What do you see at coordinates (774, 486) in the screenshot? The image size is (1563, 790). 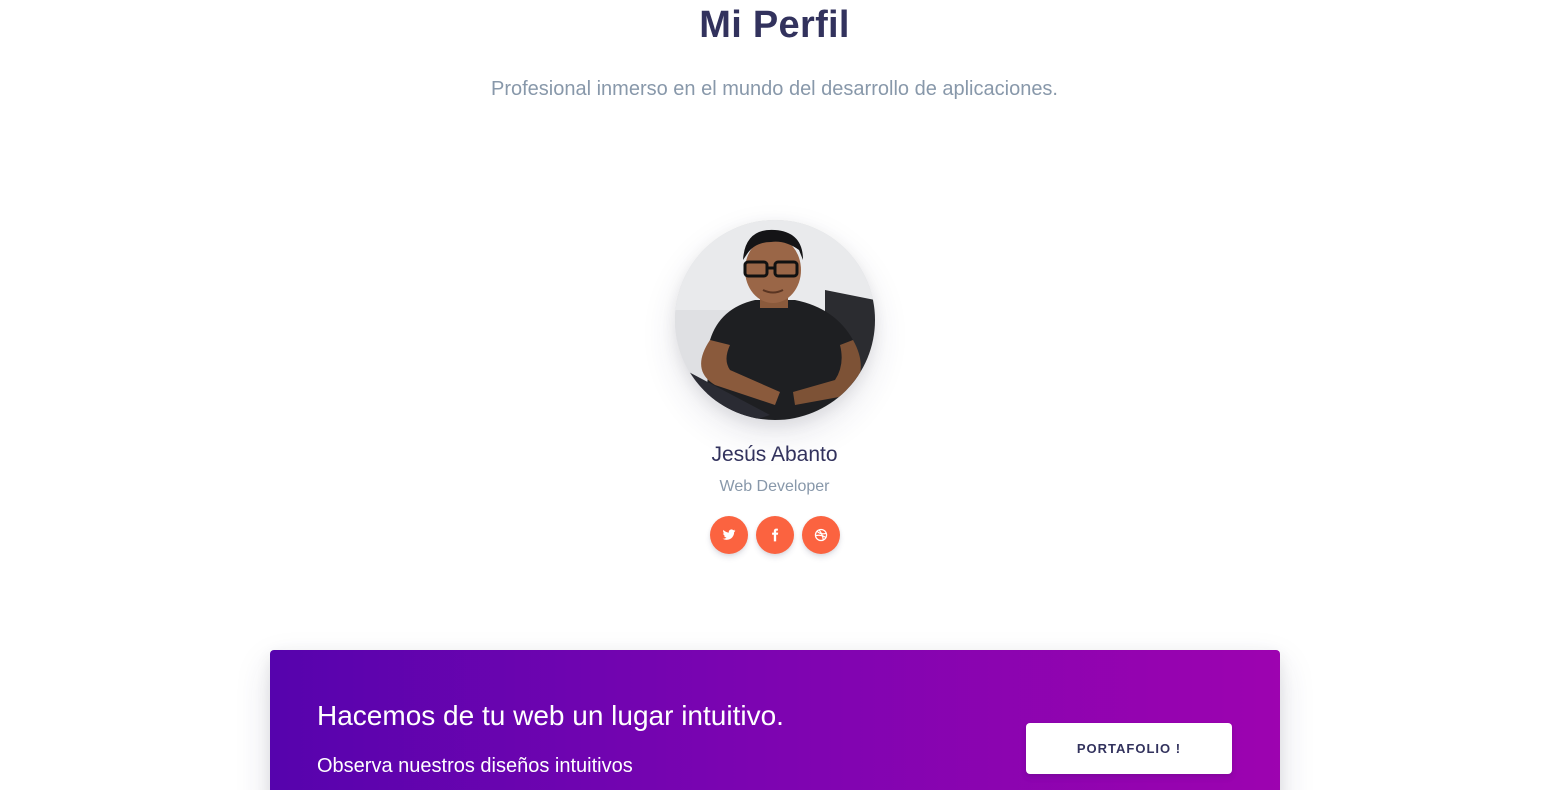 I see `profile-role: Web Developer` at bounding box center [774, 486].